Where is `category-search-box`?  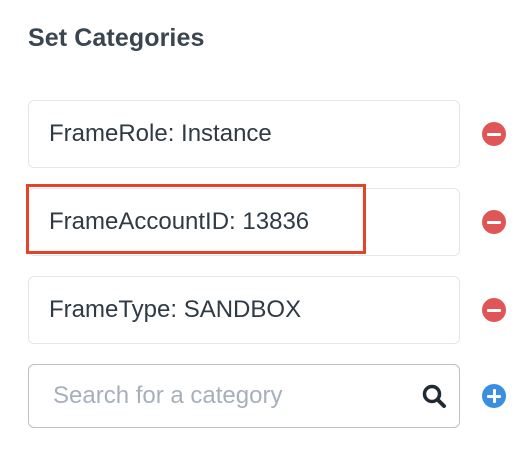
category-search-box is located at coordinates (244, 396).